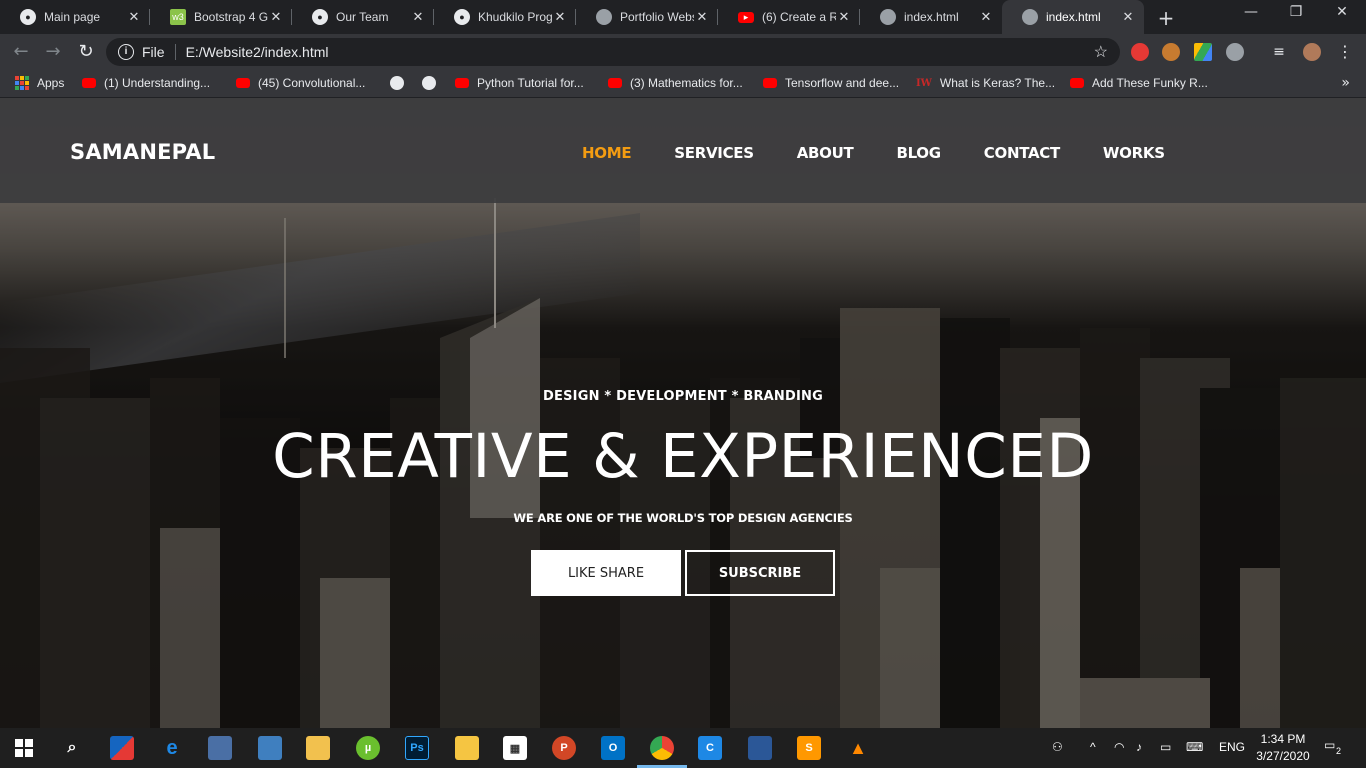  I want to click on nav-link-works: WORKS, so click(1134, 153).